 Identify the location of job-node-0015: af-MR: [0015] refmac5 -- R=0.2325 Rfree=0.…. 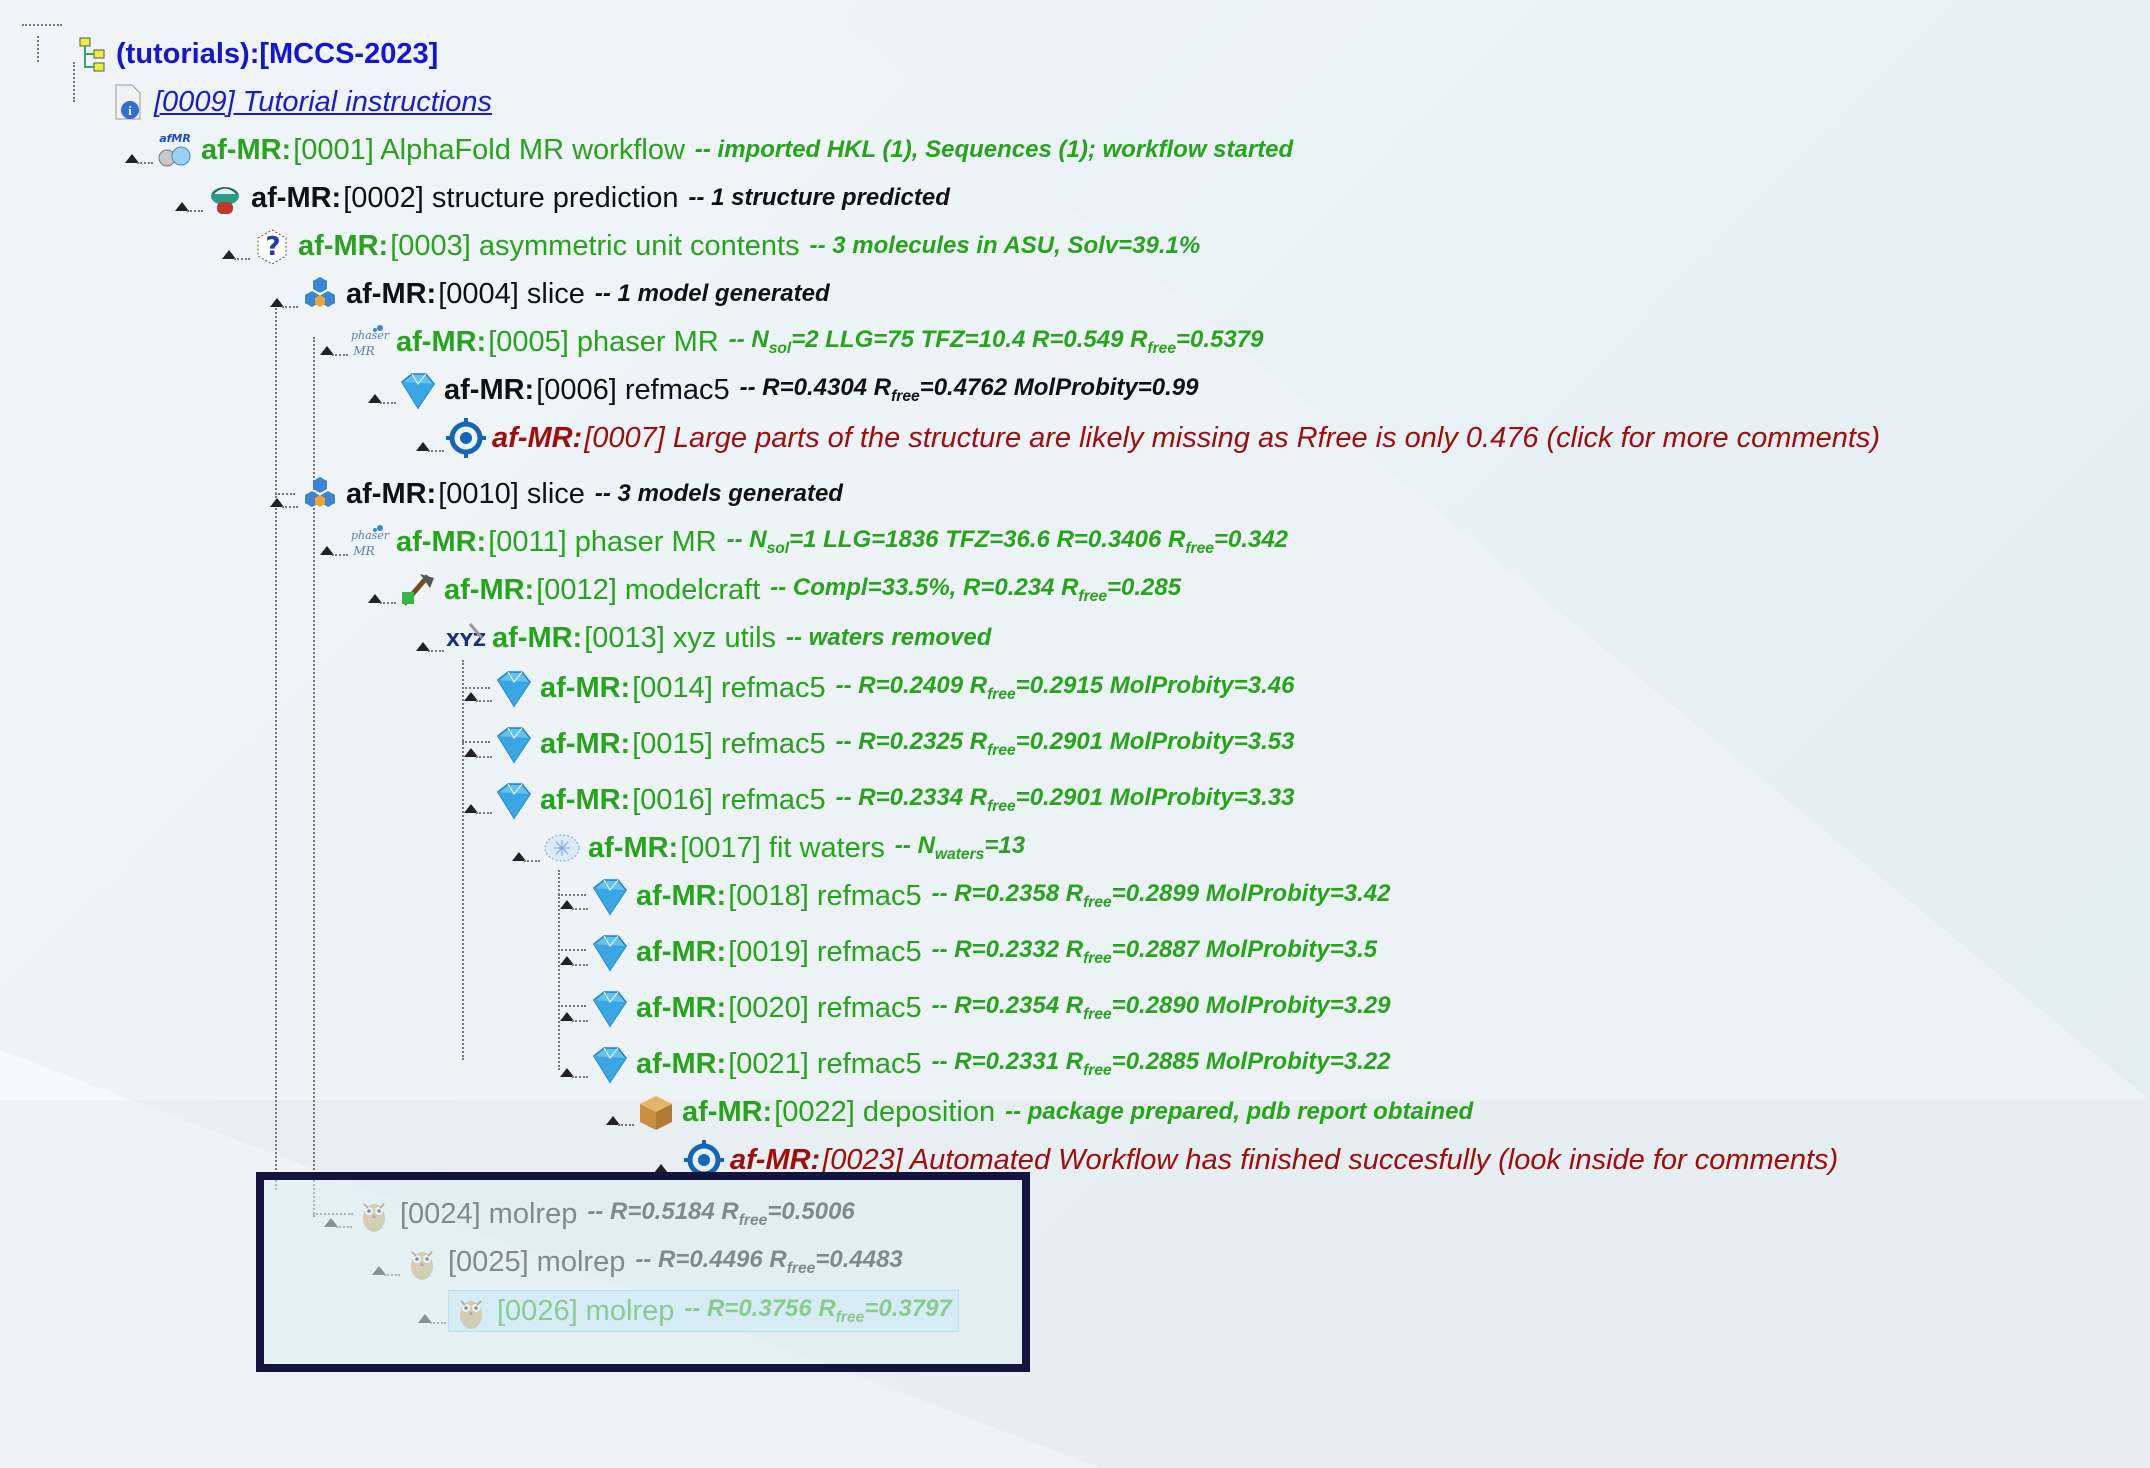
(894, 744).